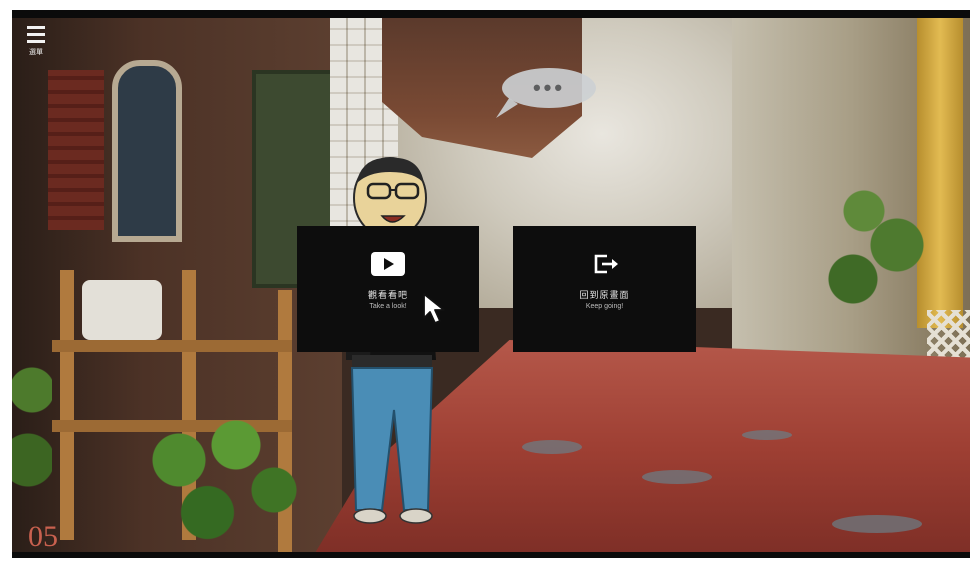  I want to click on hamburger-menu-icon, so click(36, 27).